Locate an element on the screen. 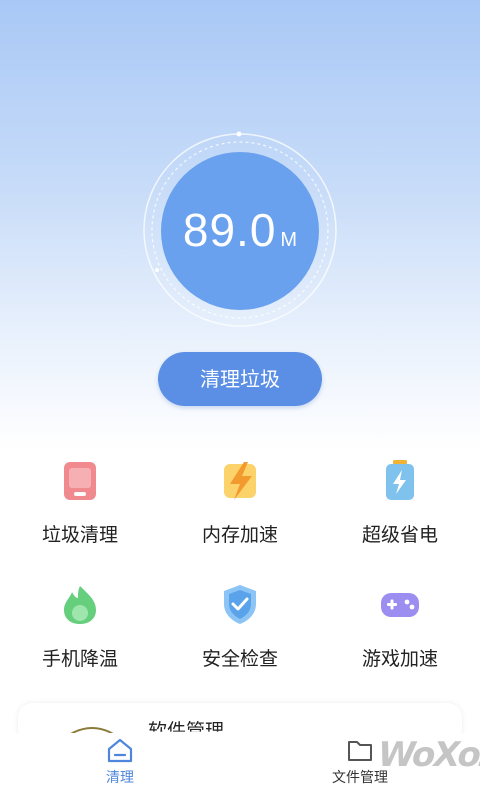  feature-cooldown: 手机降温 is located at coordinates (80, 629).